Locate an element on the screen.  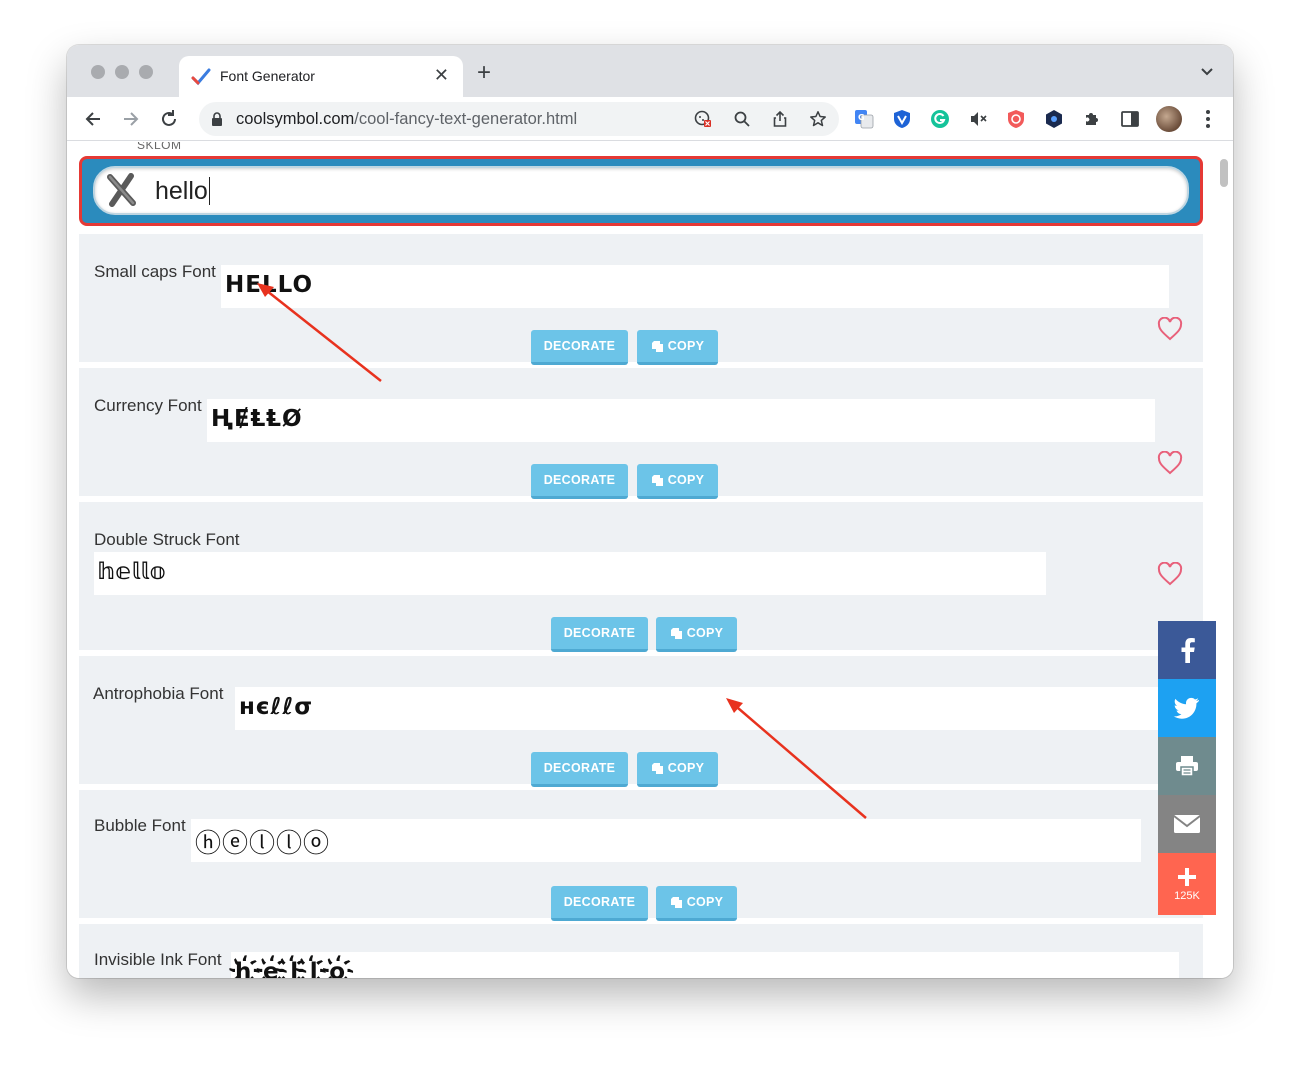
new-tab-button: + is located at coordinates (484, 73).